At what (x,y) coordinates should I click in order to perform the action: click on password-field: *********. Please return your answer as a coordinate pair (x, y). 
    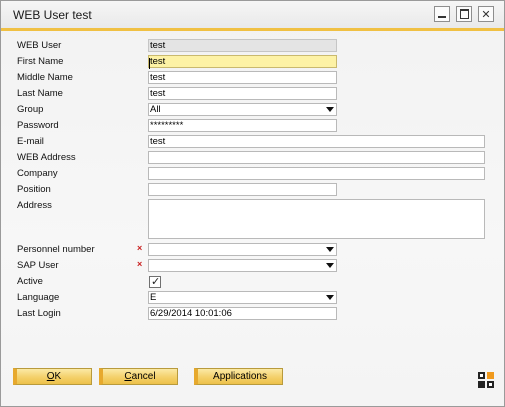
    Looking at the image, I should click on (242, 125).